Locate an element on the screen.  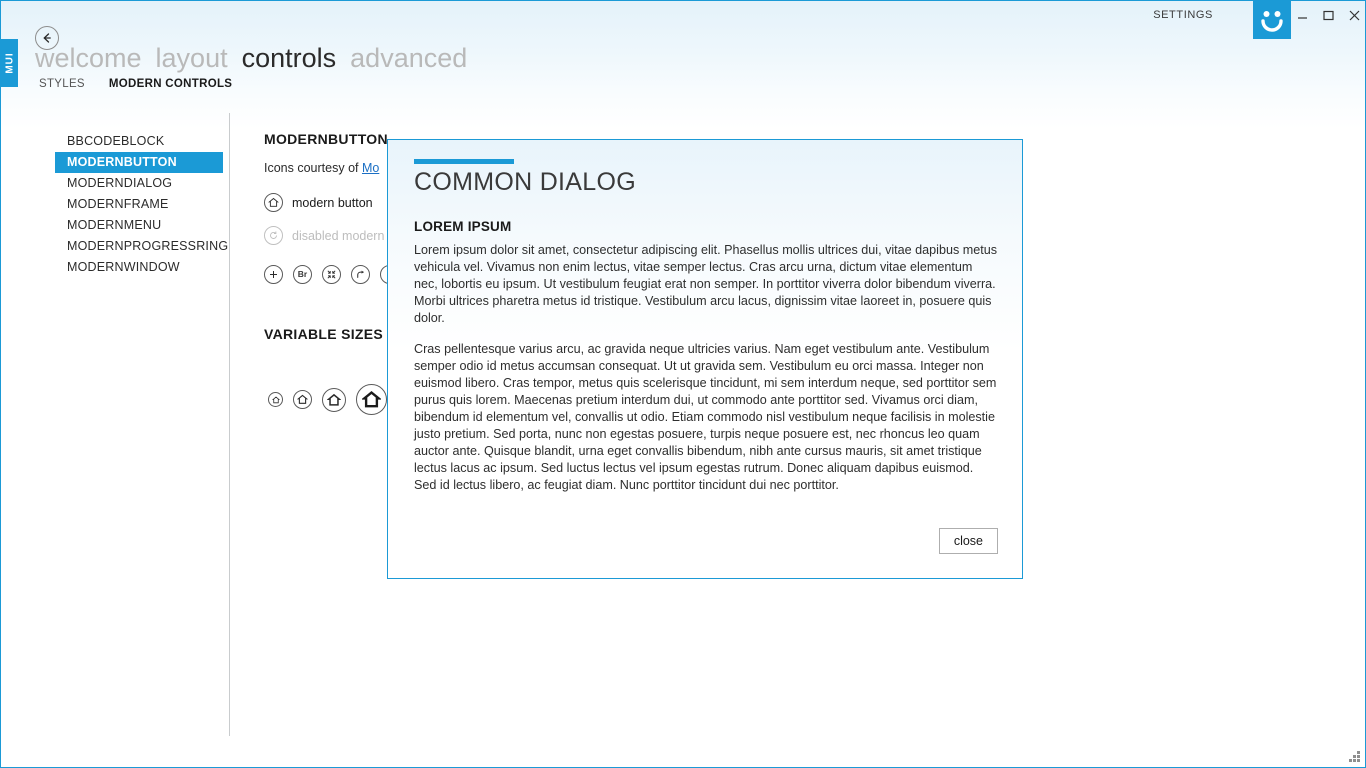
nav-tab-advanced: advanced is located at coordinates (408, 58).